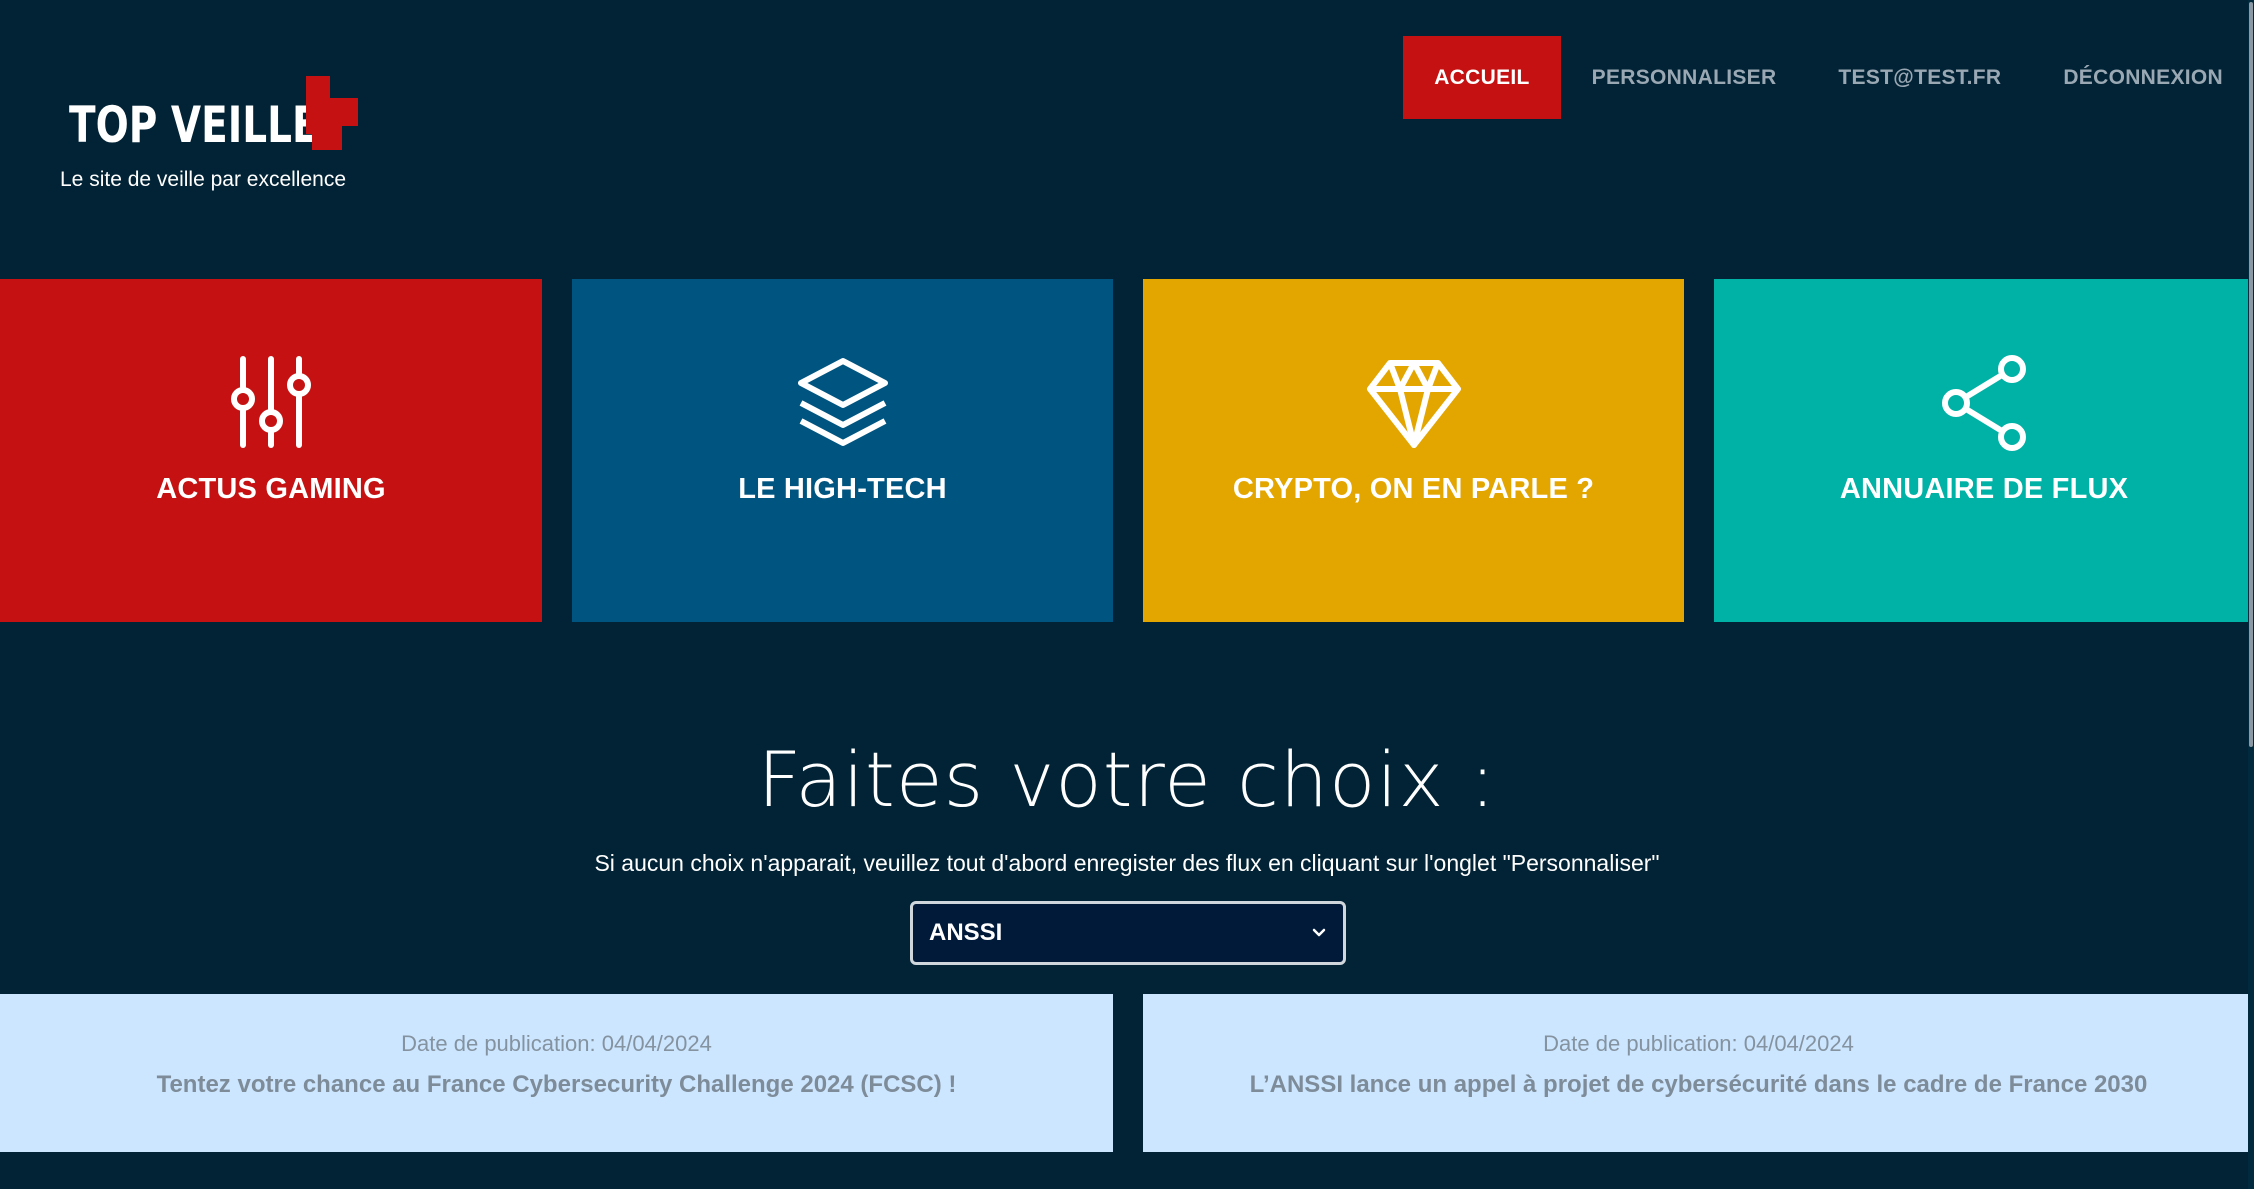 The image size is (2254, 1189). Describe the element at coordinates (332, 113) in the screenshot. I see `logo-mark-icon` at that location.